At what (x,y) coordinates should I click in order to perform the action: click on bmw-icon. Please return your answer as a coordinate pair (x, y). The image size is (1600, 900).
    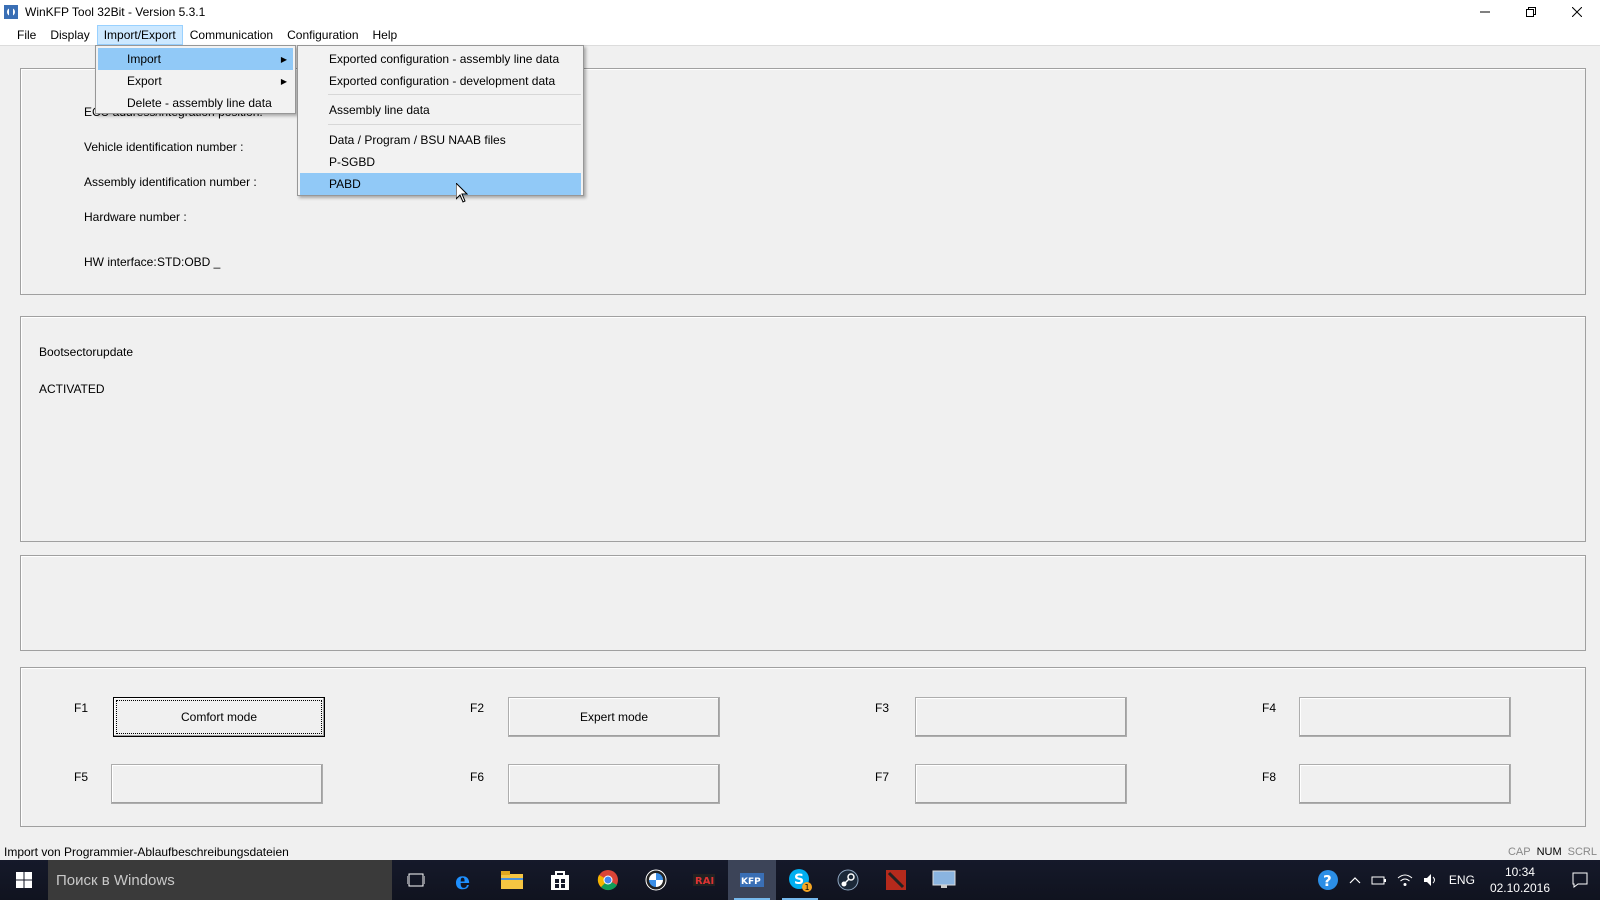
    Looking at the image, I should click on (656, 880).